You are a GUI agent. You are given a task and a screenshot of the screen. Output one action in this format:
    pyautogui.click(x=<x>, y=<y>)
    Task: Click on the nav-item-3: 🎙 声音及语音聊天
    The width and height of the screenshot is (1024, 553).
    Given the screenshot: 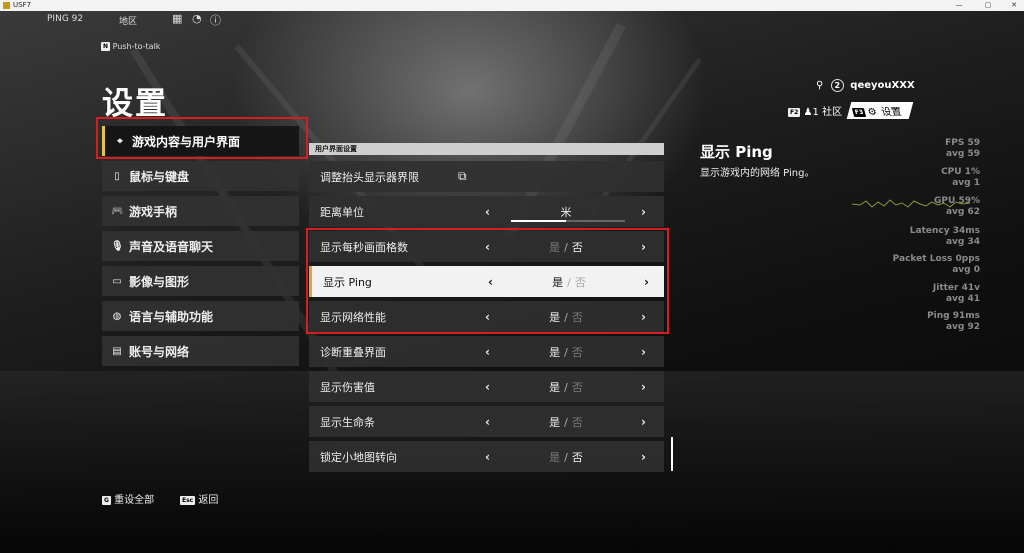 What is the action you would take?
    pyautogui.click(x=200, y=246)
    